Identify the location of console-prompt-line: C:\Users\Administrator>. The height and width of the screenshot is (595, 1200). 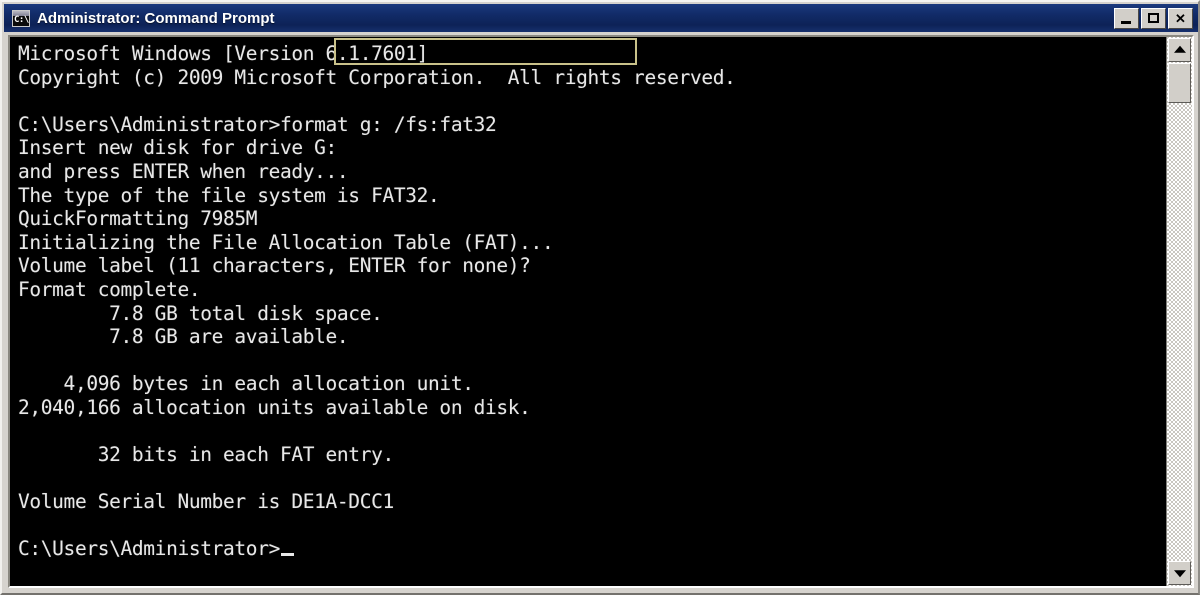
(592, 549).